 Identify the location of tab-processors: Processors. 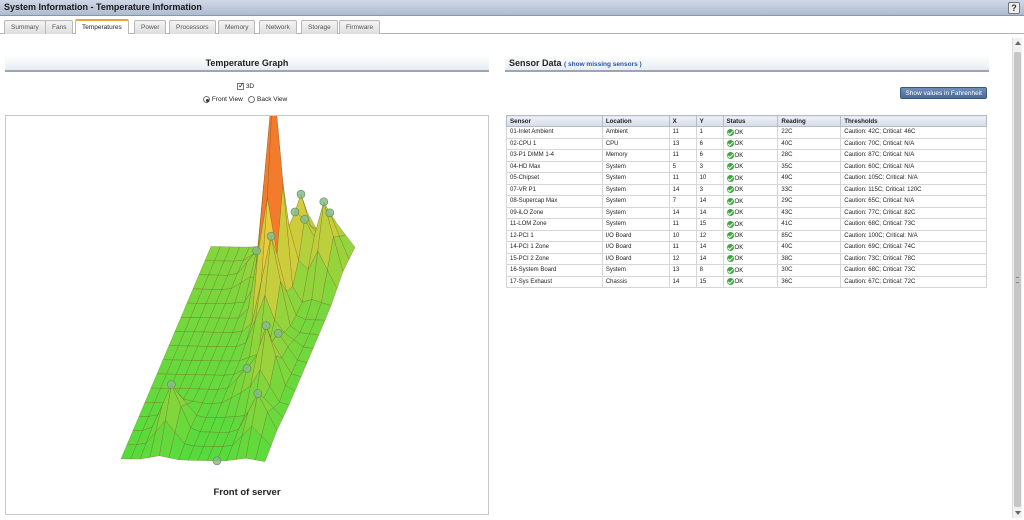
(192, 27).